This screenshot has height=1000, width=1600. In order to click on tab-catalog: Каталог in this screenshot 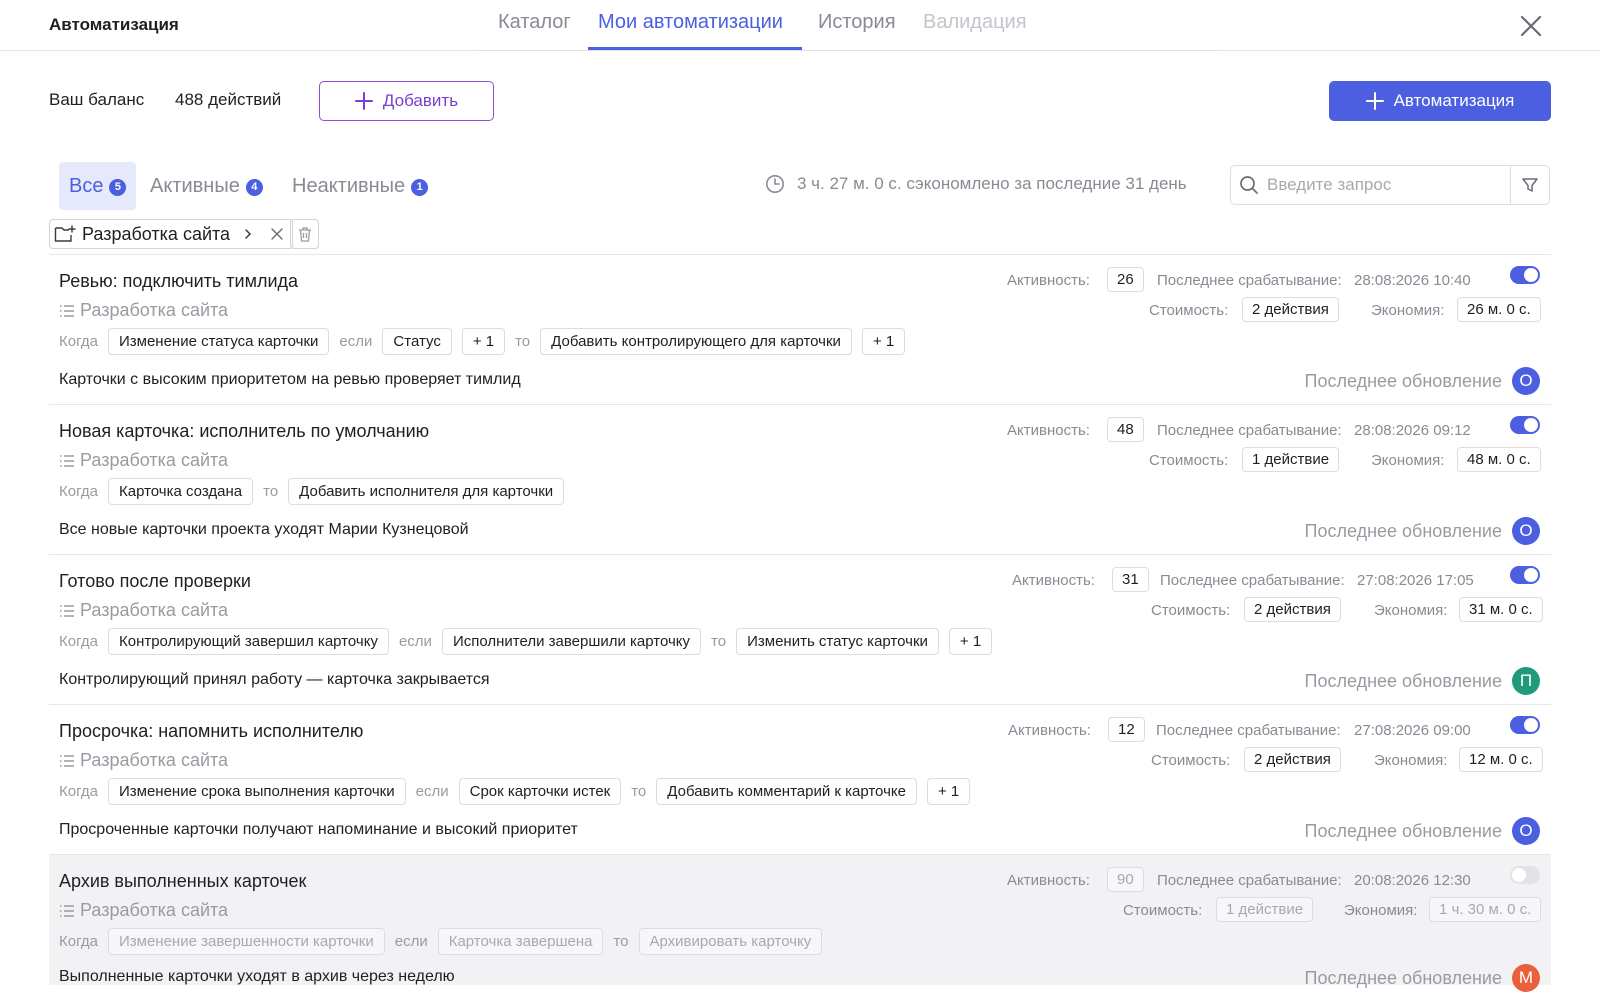, I will do `click(534, 22)`.